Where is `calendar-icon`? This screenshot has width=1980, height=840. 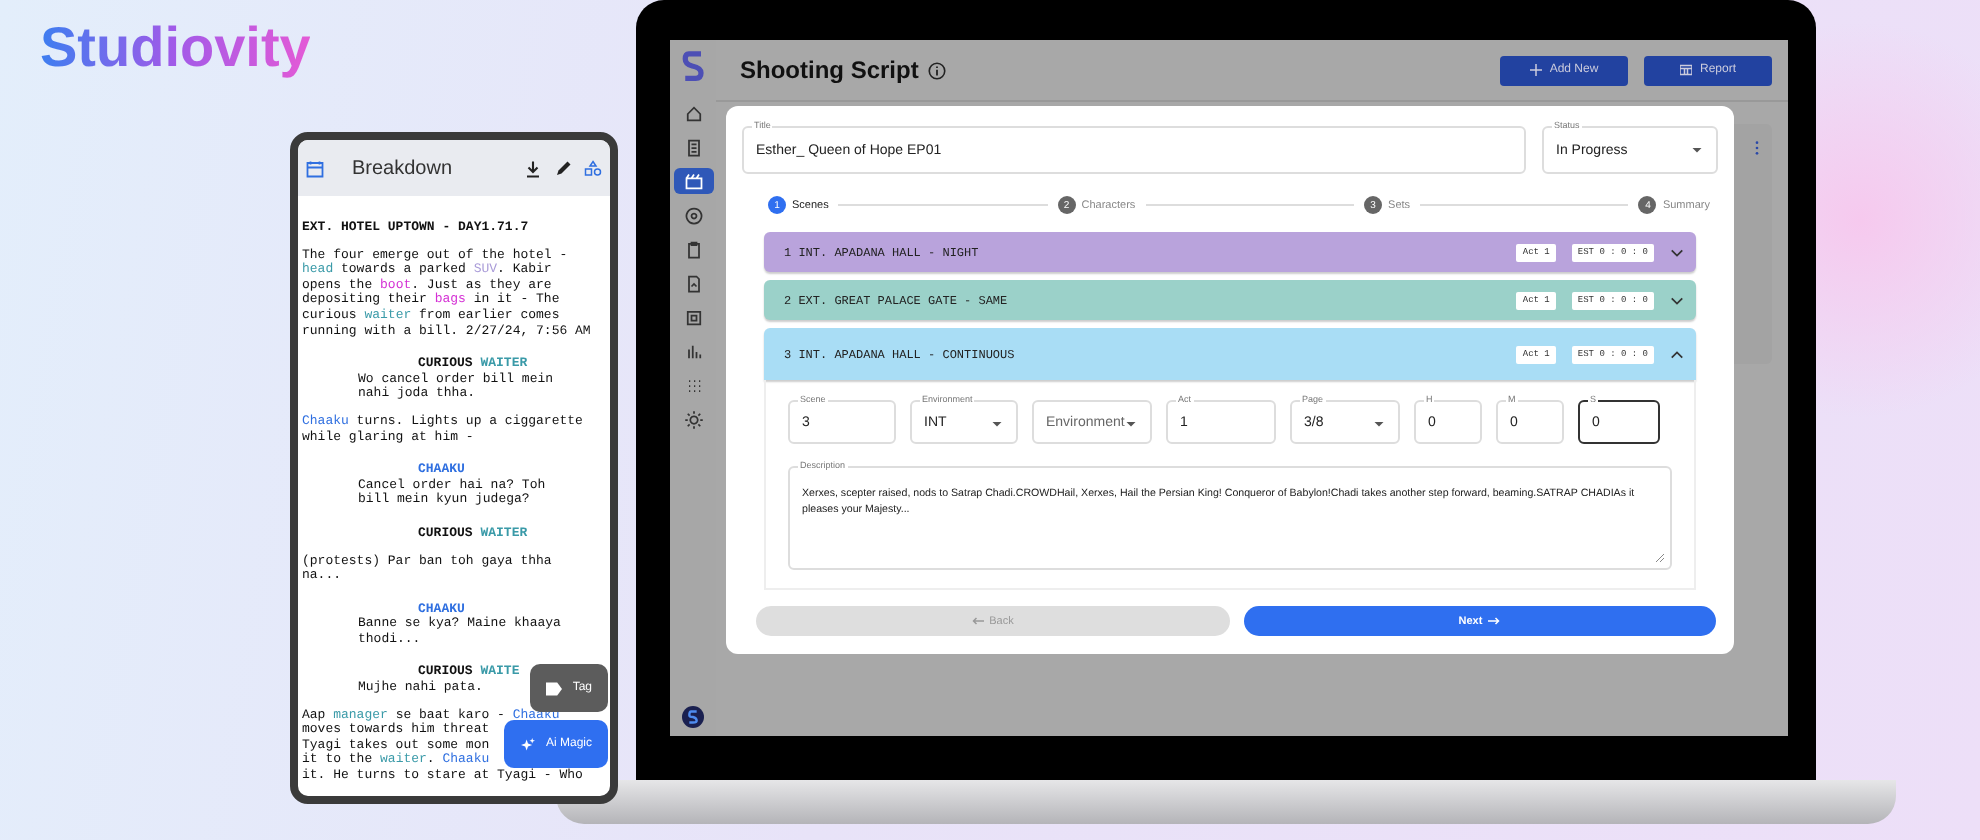
calendar-icon is located at coordinates (315, 168).